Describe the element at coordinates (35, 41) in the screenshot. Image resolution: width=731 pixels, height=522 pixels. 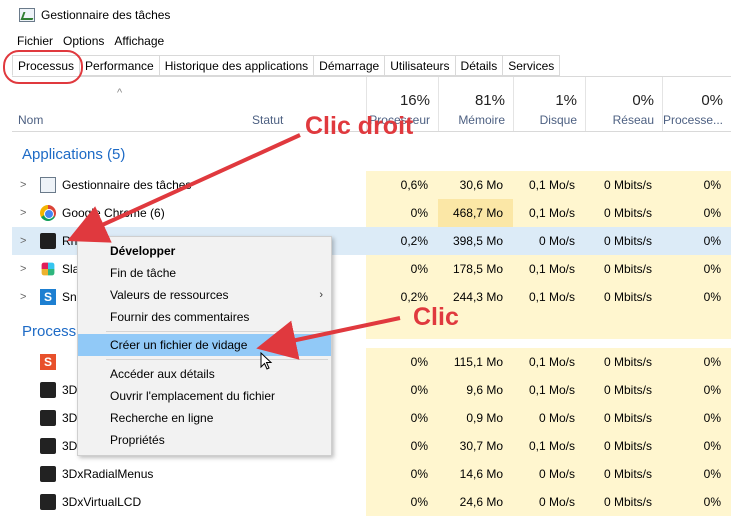
I see `menu-fichier: Fichier` at that location.